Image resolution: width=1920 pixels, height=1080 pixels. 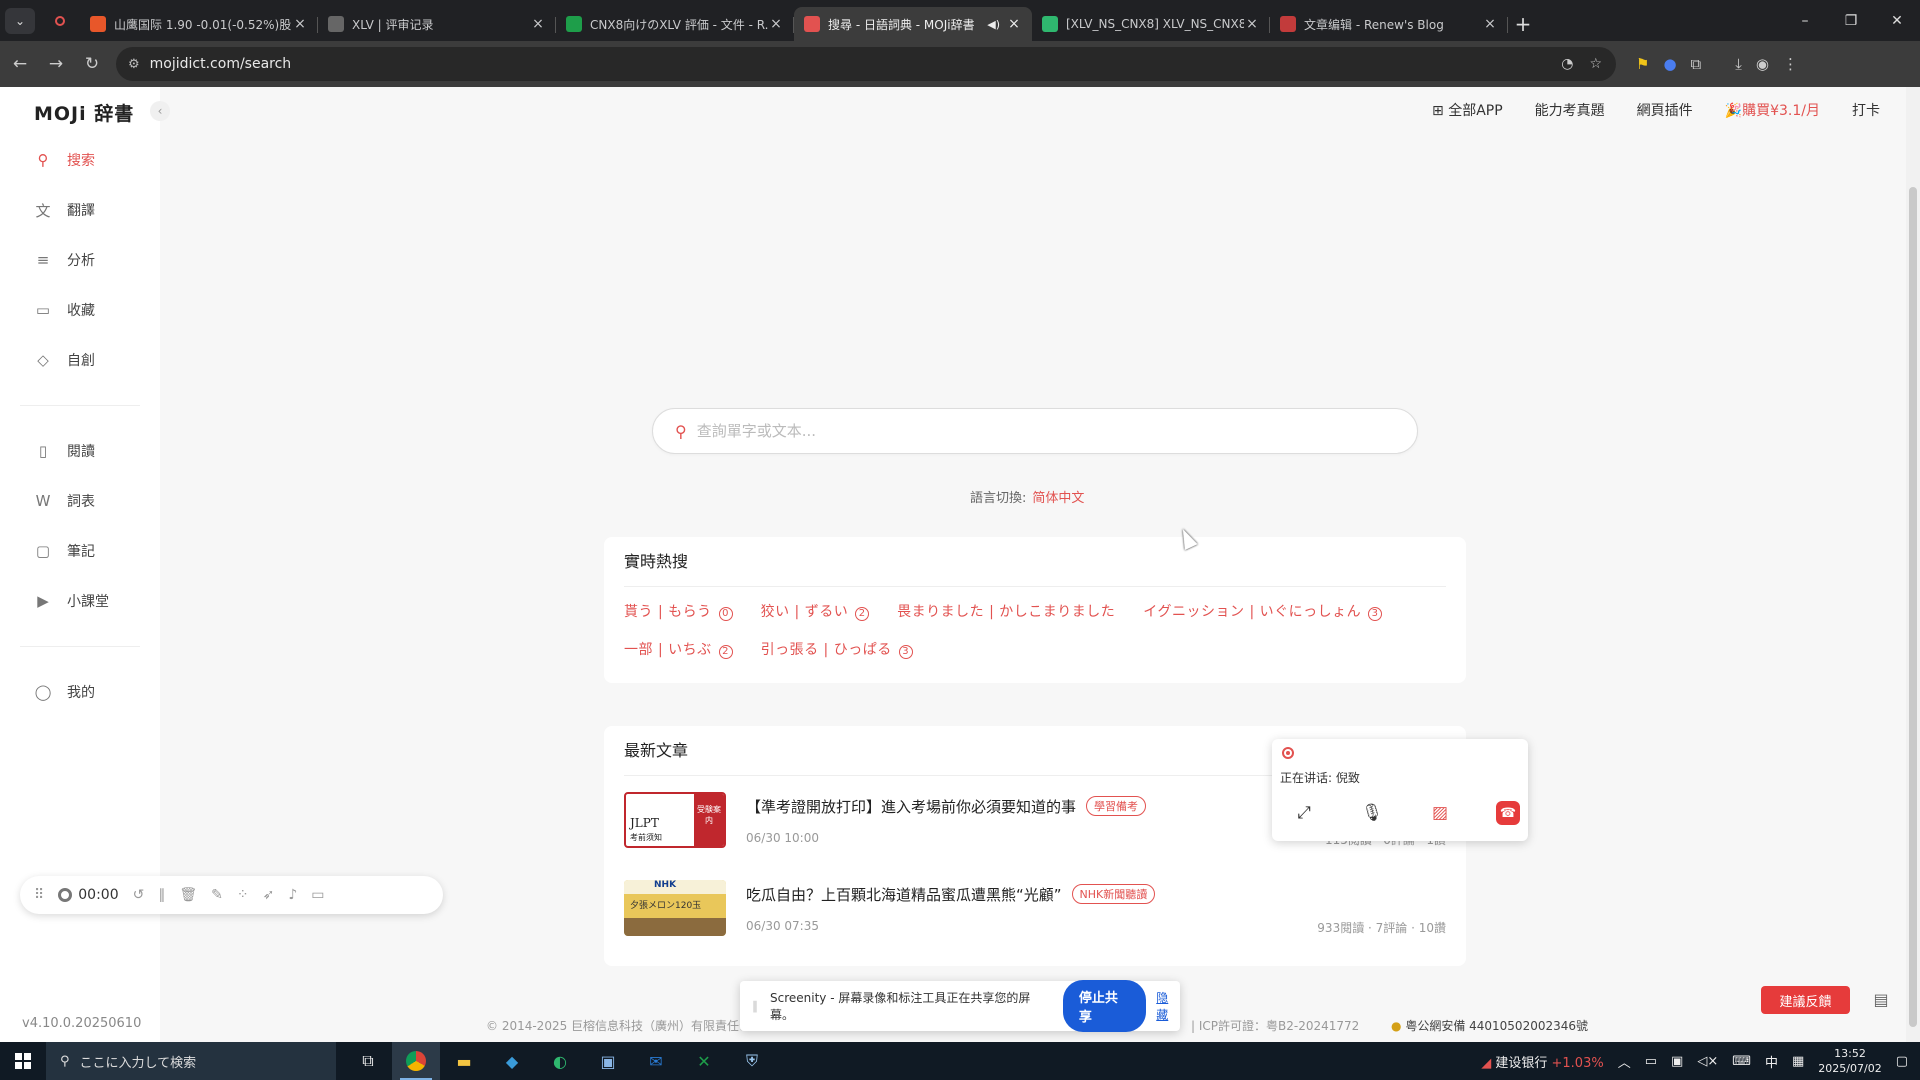 I want to click on speaker-icon: ◀), so click(x=993, y=24).